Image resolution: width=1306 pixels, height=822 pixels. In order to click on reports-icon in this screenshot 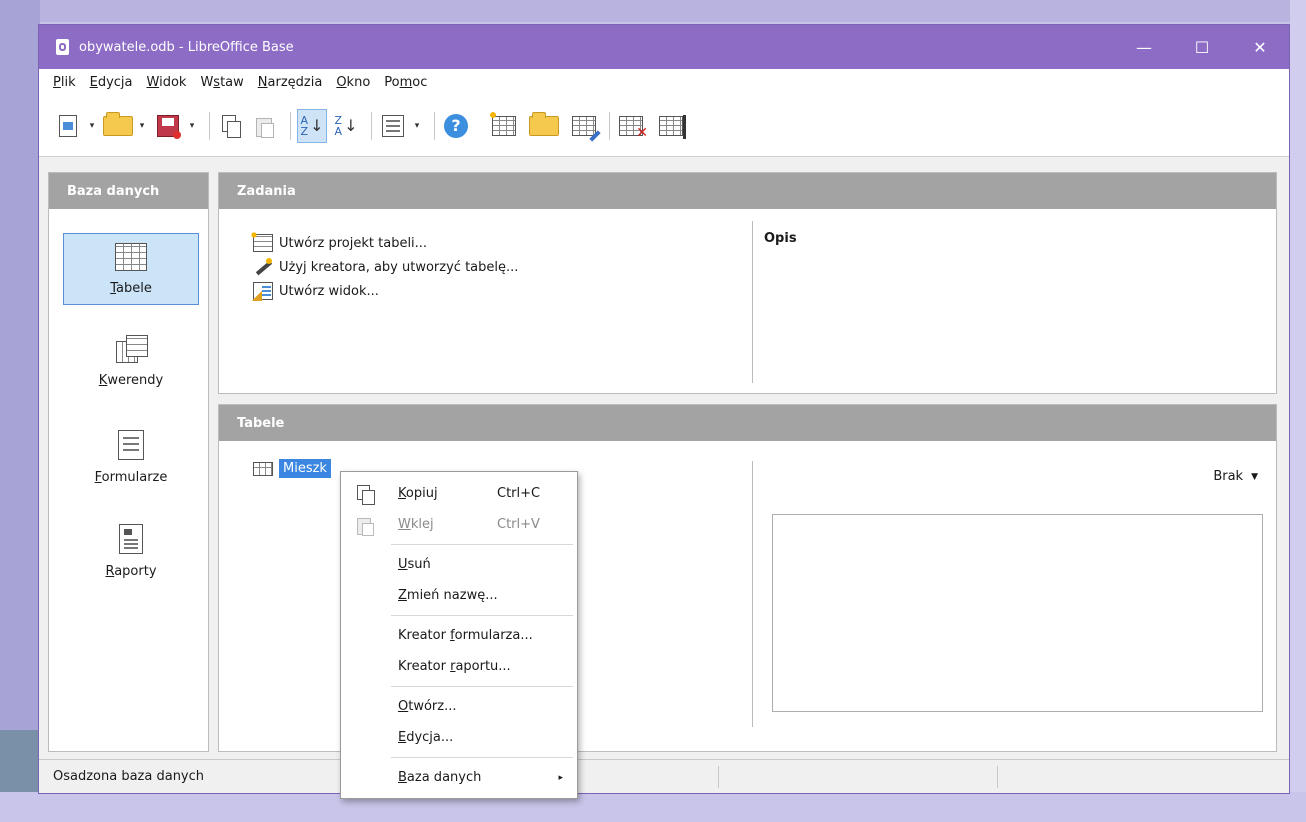, I will do `click(131, 538)`.